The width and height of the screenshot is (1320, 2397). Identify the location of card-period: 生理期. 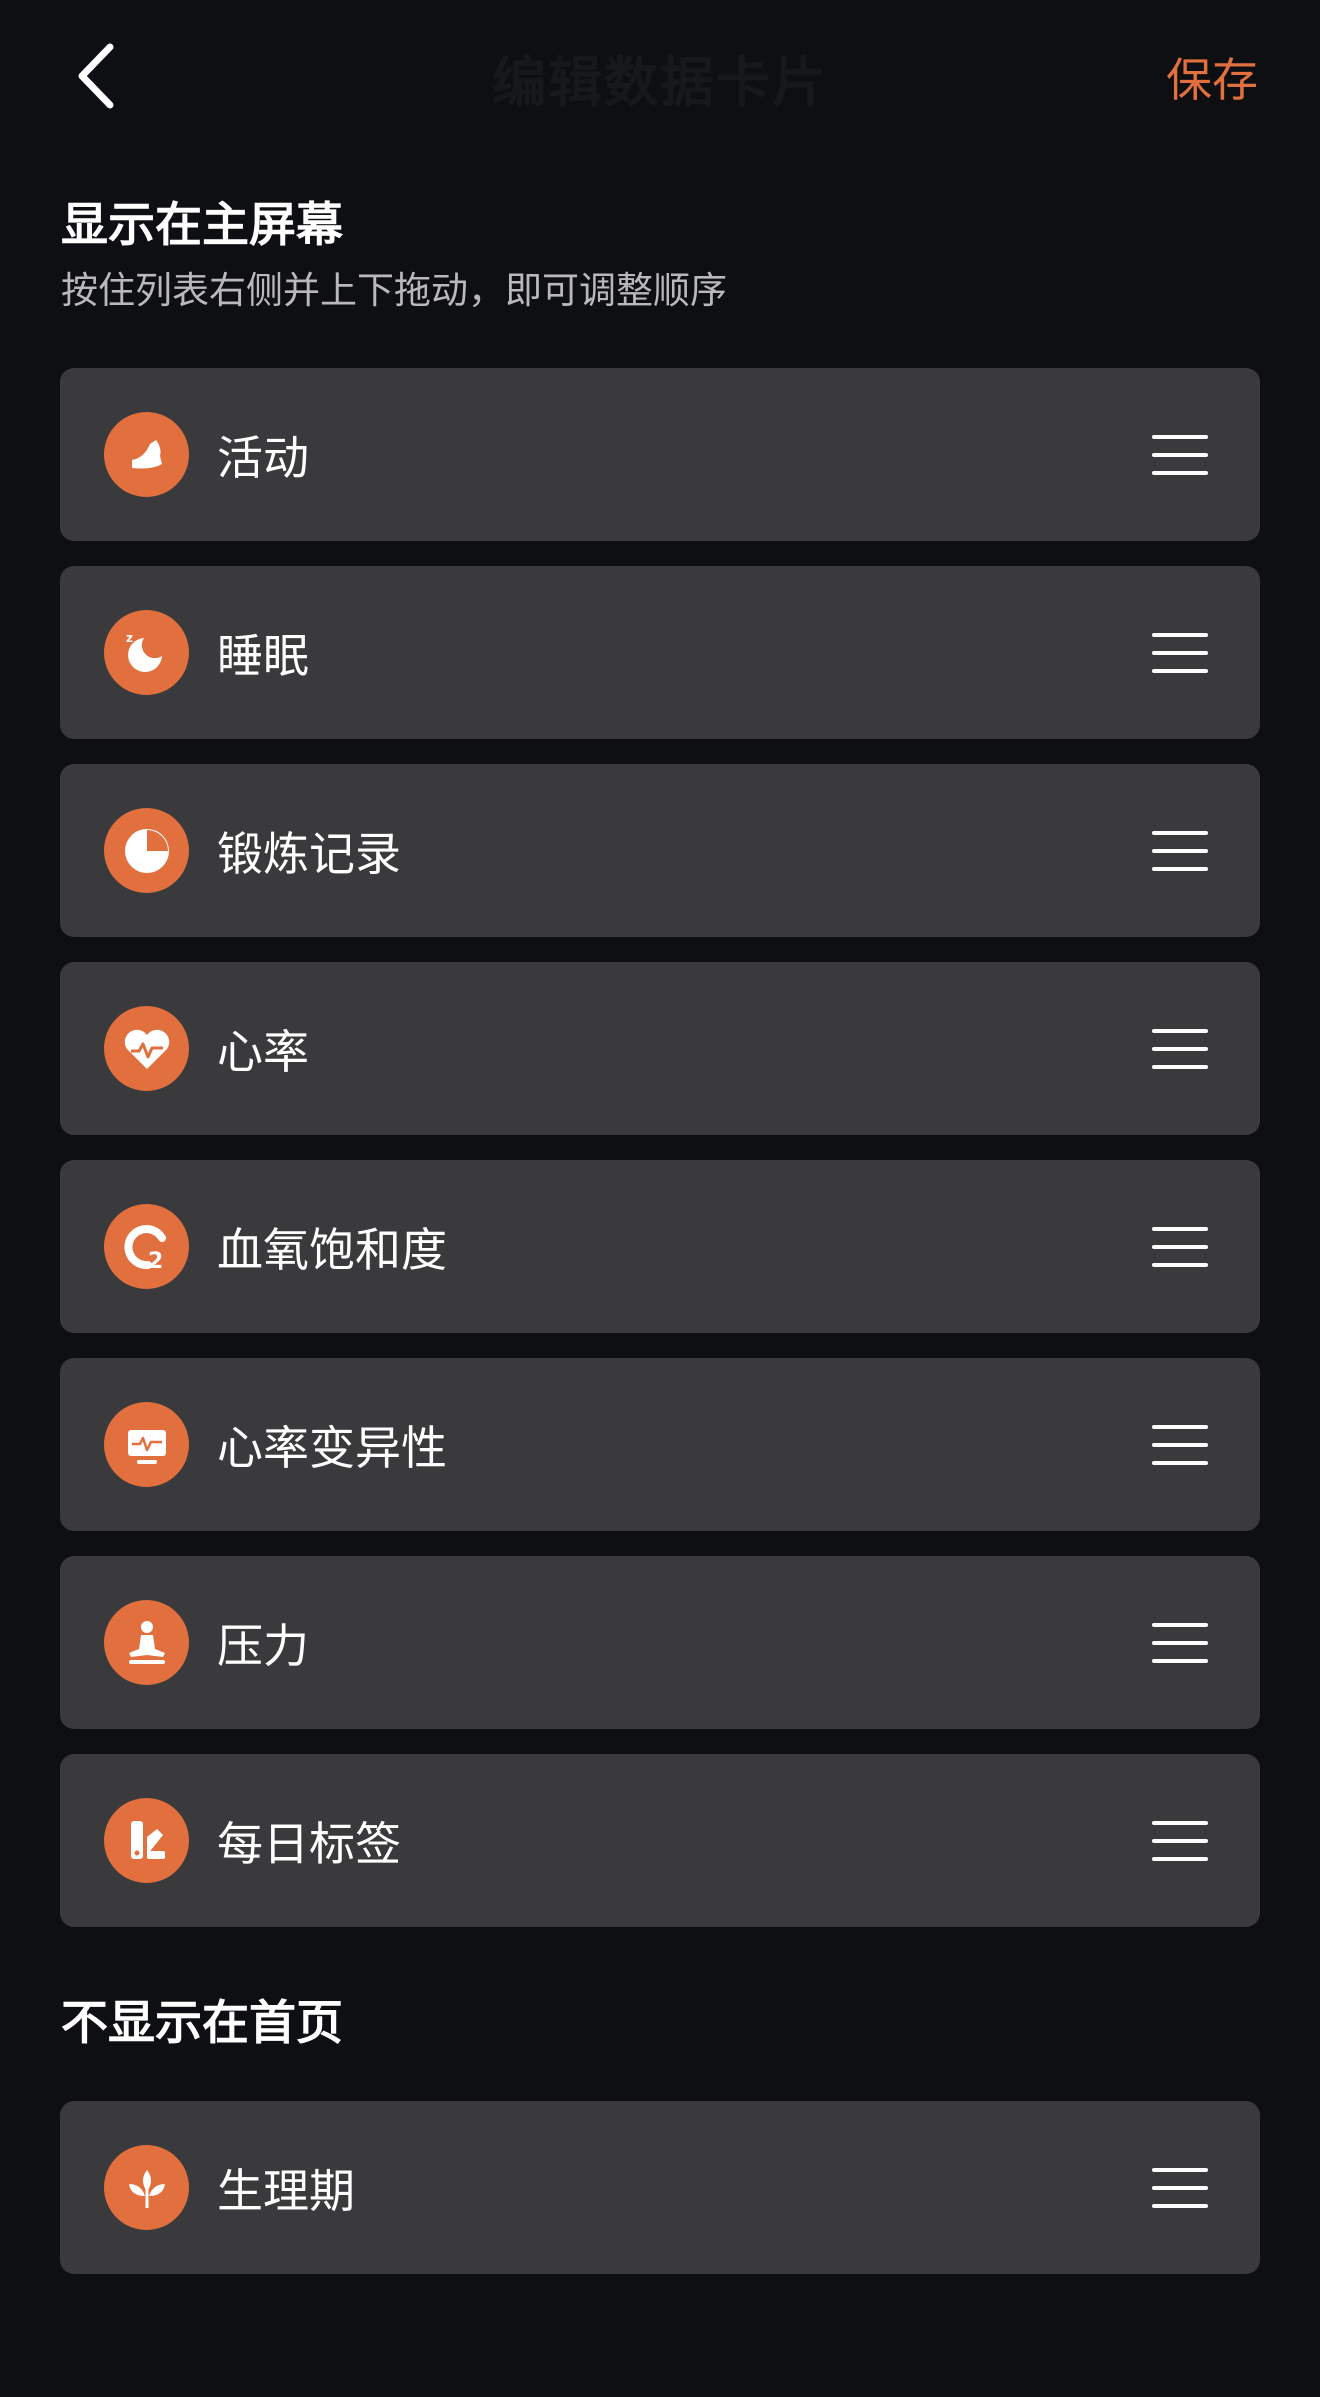
(660, 2187).